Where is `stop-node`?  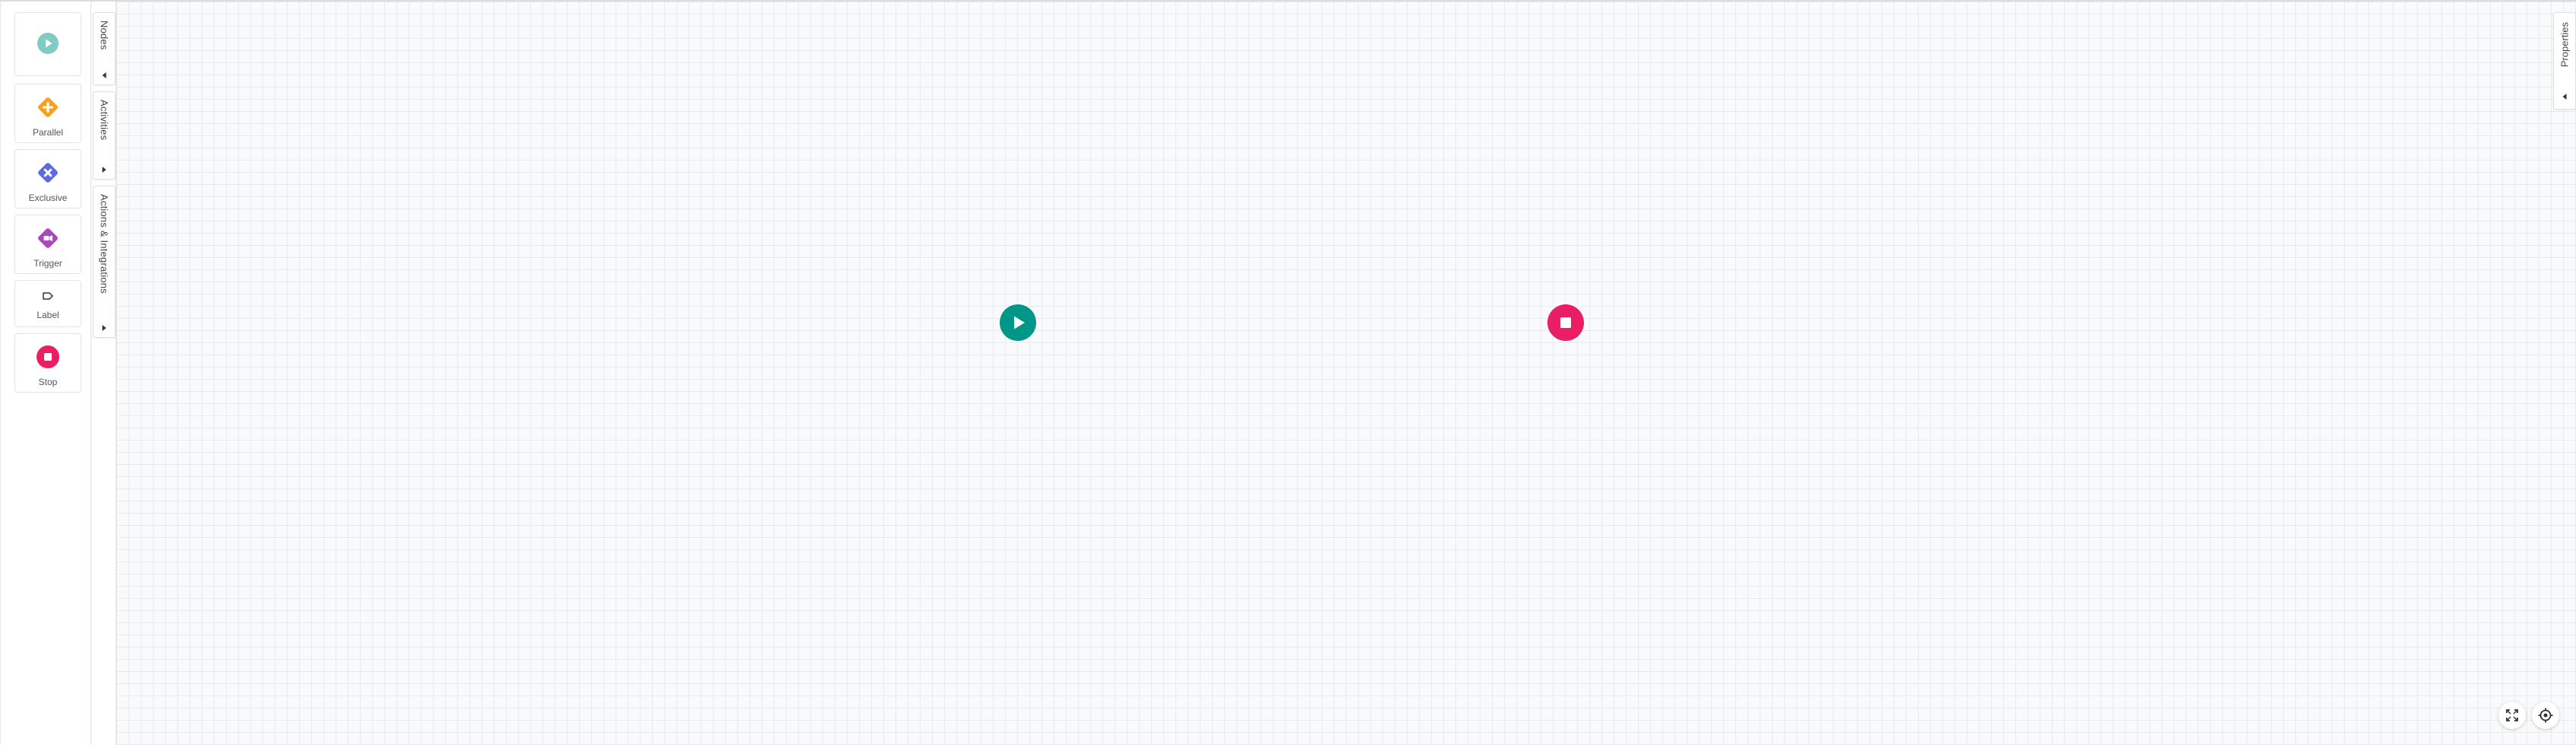
stop-node is located at coordinates (1565, 322).